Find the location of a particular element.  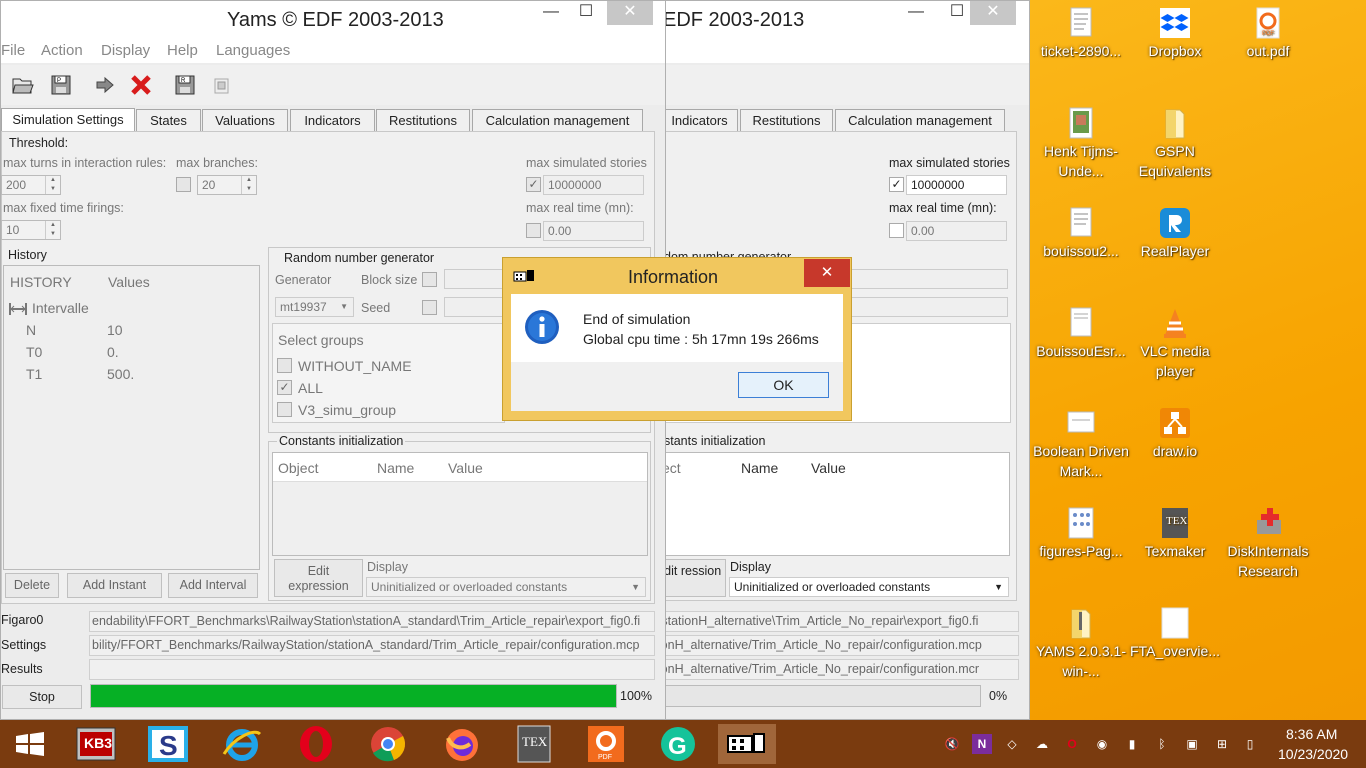

stop-button: Stop is located at coordinates (42, 697).